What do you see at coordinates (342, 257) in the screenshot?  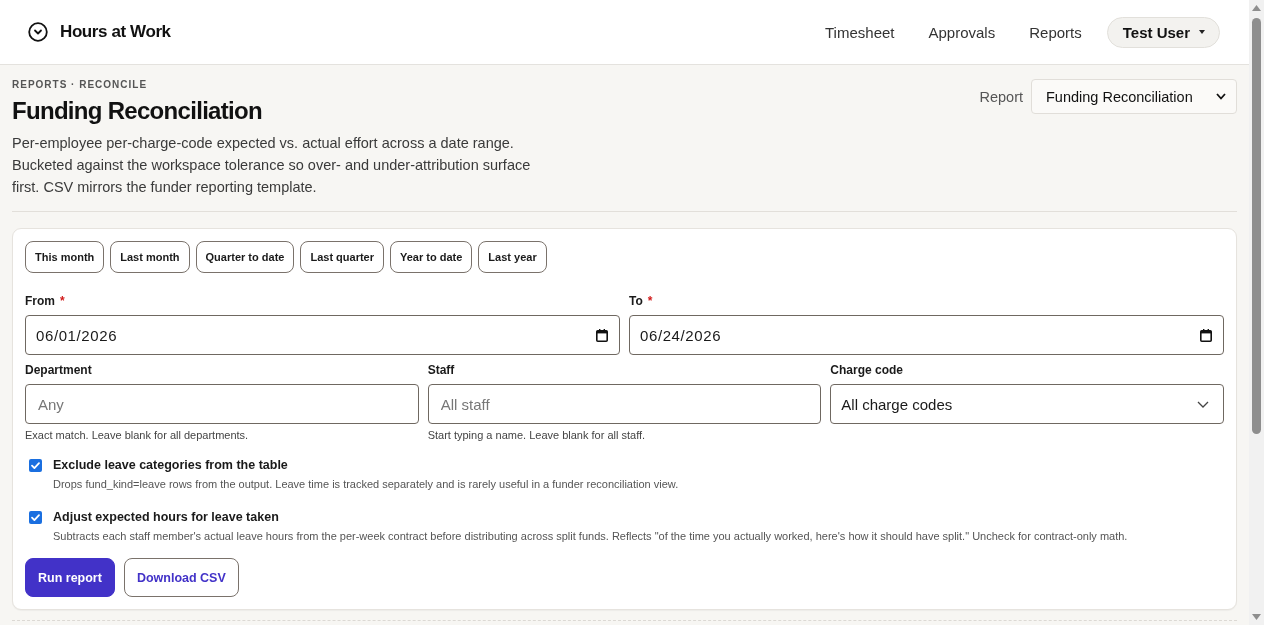 I see `date-preset-button: Last quarter` at bounding box center [342, 257].